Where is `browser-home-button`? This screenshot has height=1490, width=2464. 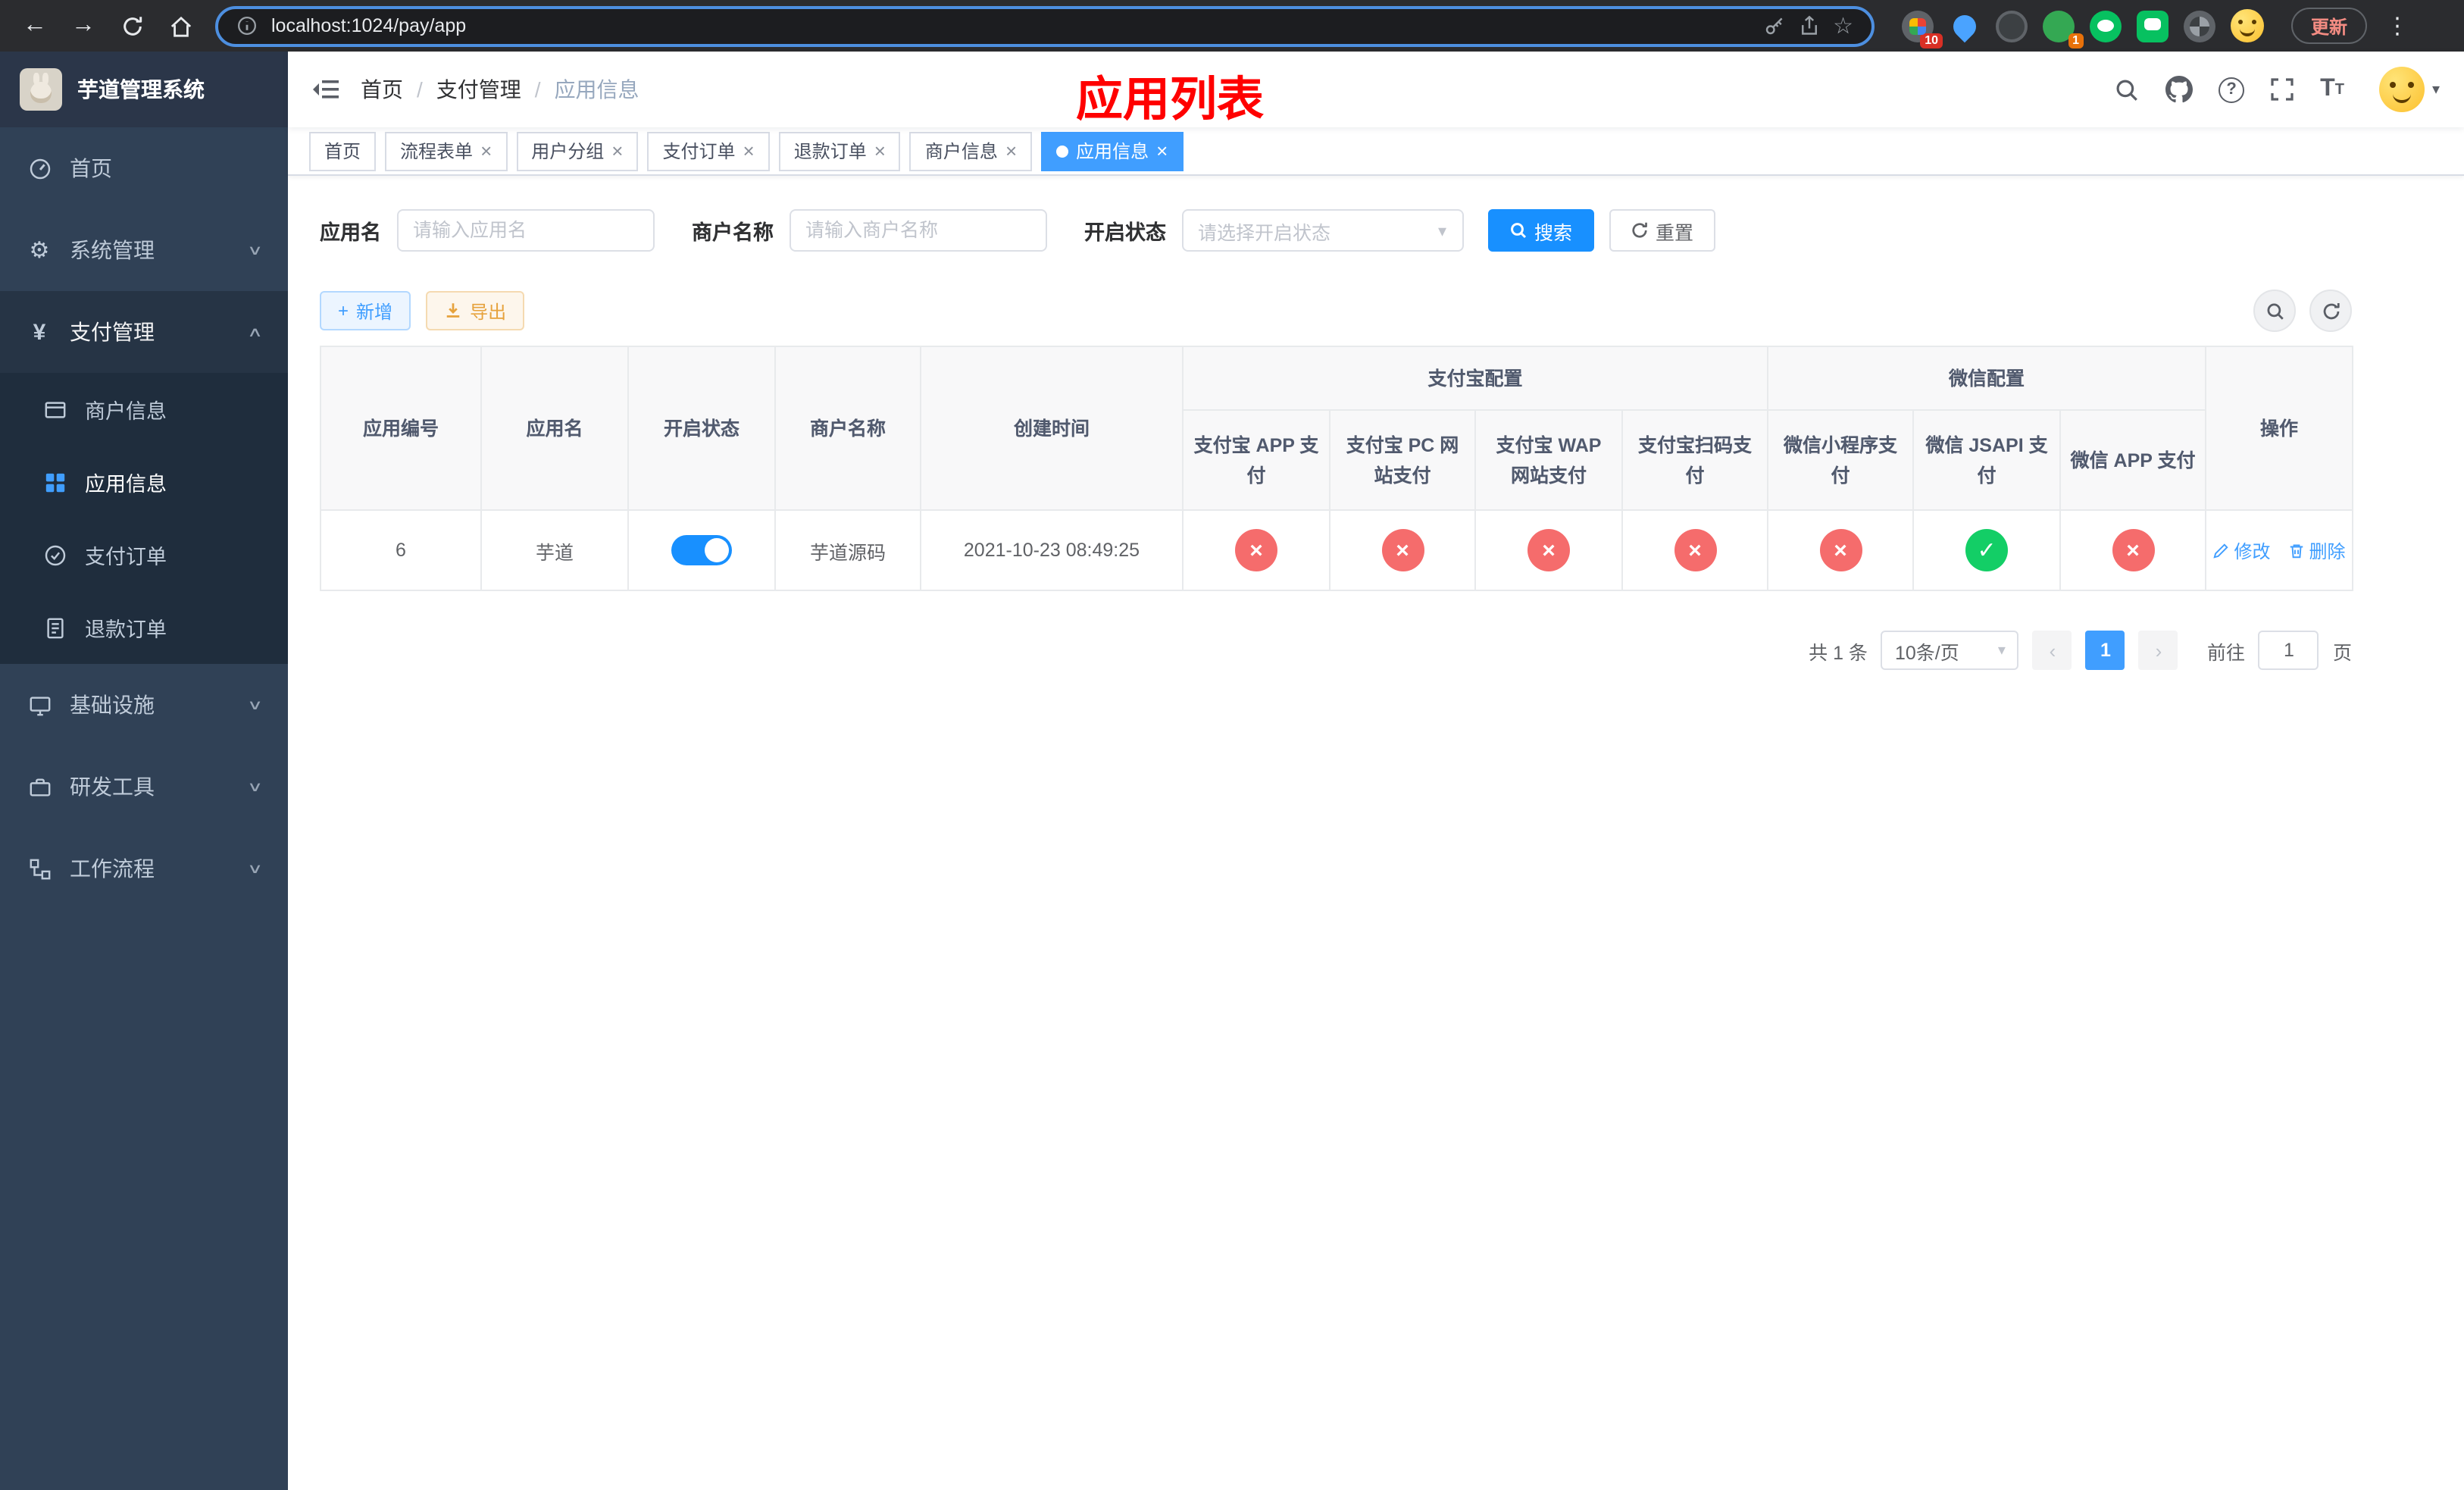 browser-home-button is located at coordinates (180, 26).